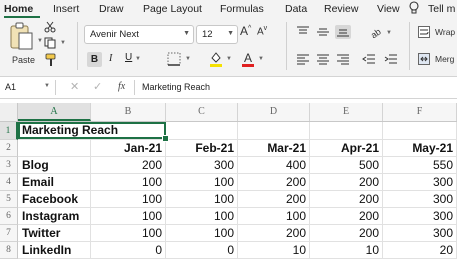 The width and height of the screenshot is (457, 263). What do you see at coordinates (68, 131) in the screenshot?
I see `cell-a1: Marketing Reach` at bounding box center [68, 131].